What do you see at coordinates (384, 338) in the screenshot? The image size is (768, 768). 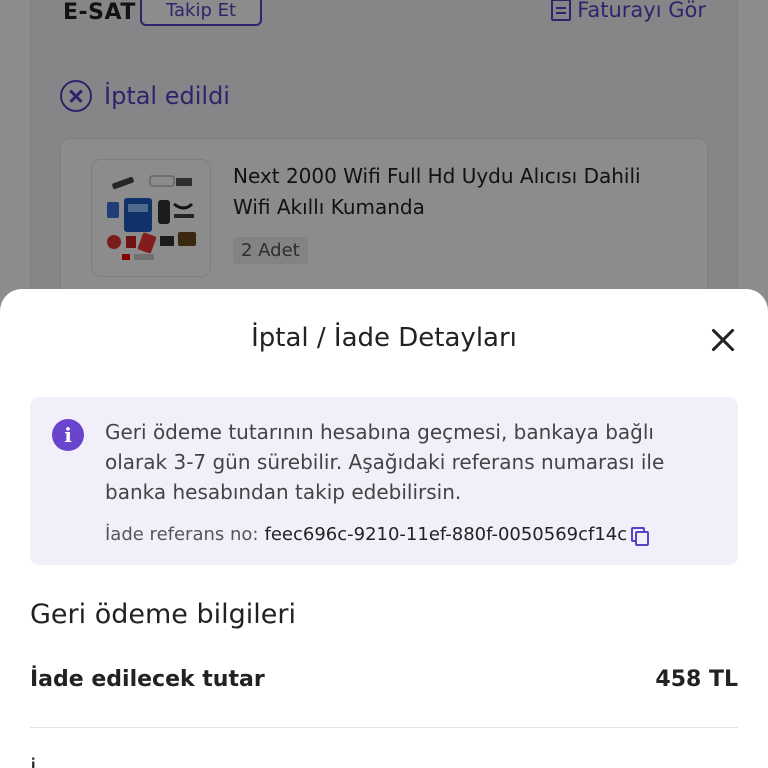 I see `sheet-title: İptal / İade Detayları` at bounding box center [384, 338].